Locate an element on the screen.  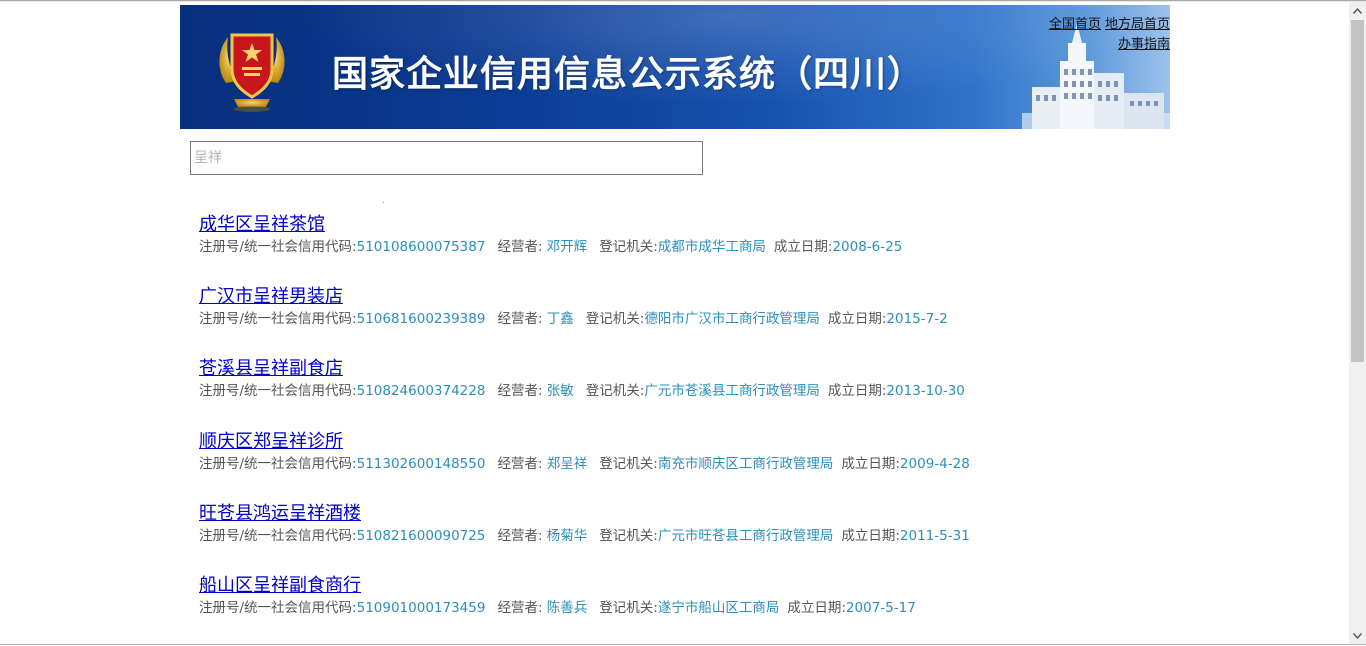
authority-value: 广元市旺苍县工商行政管理局 is located at coordinates (745, 535).